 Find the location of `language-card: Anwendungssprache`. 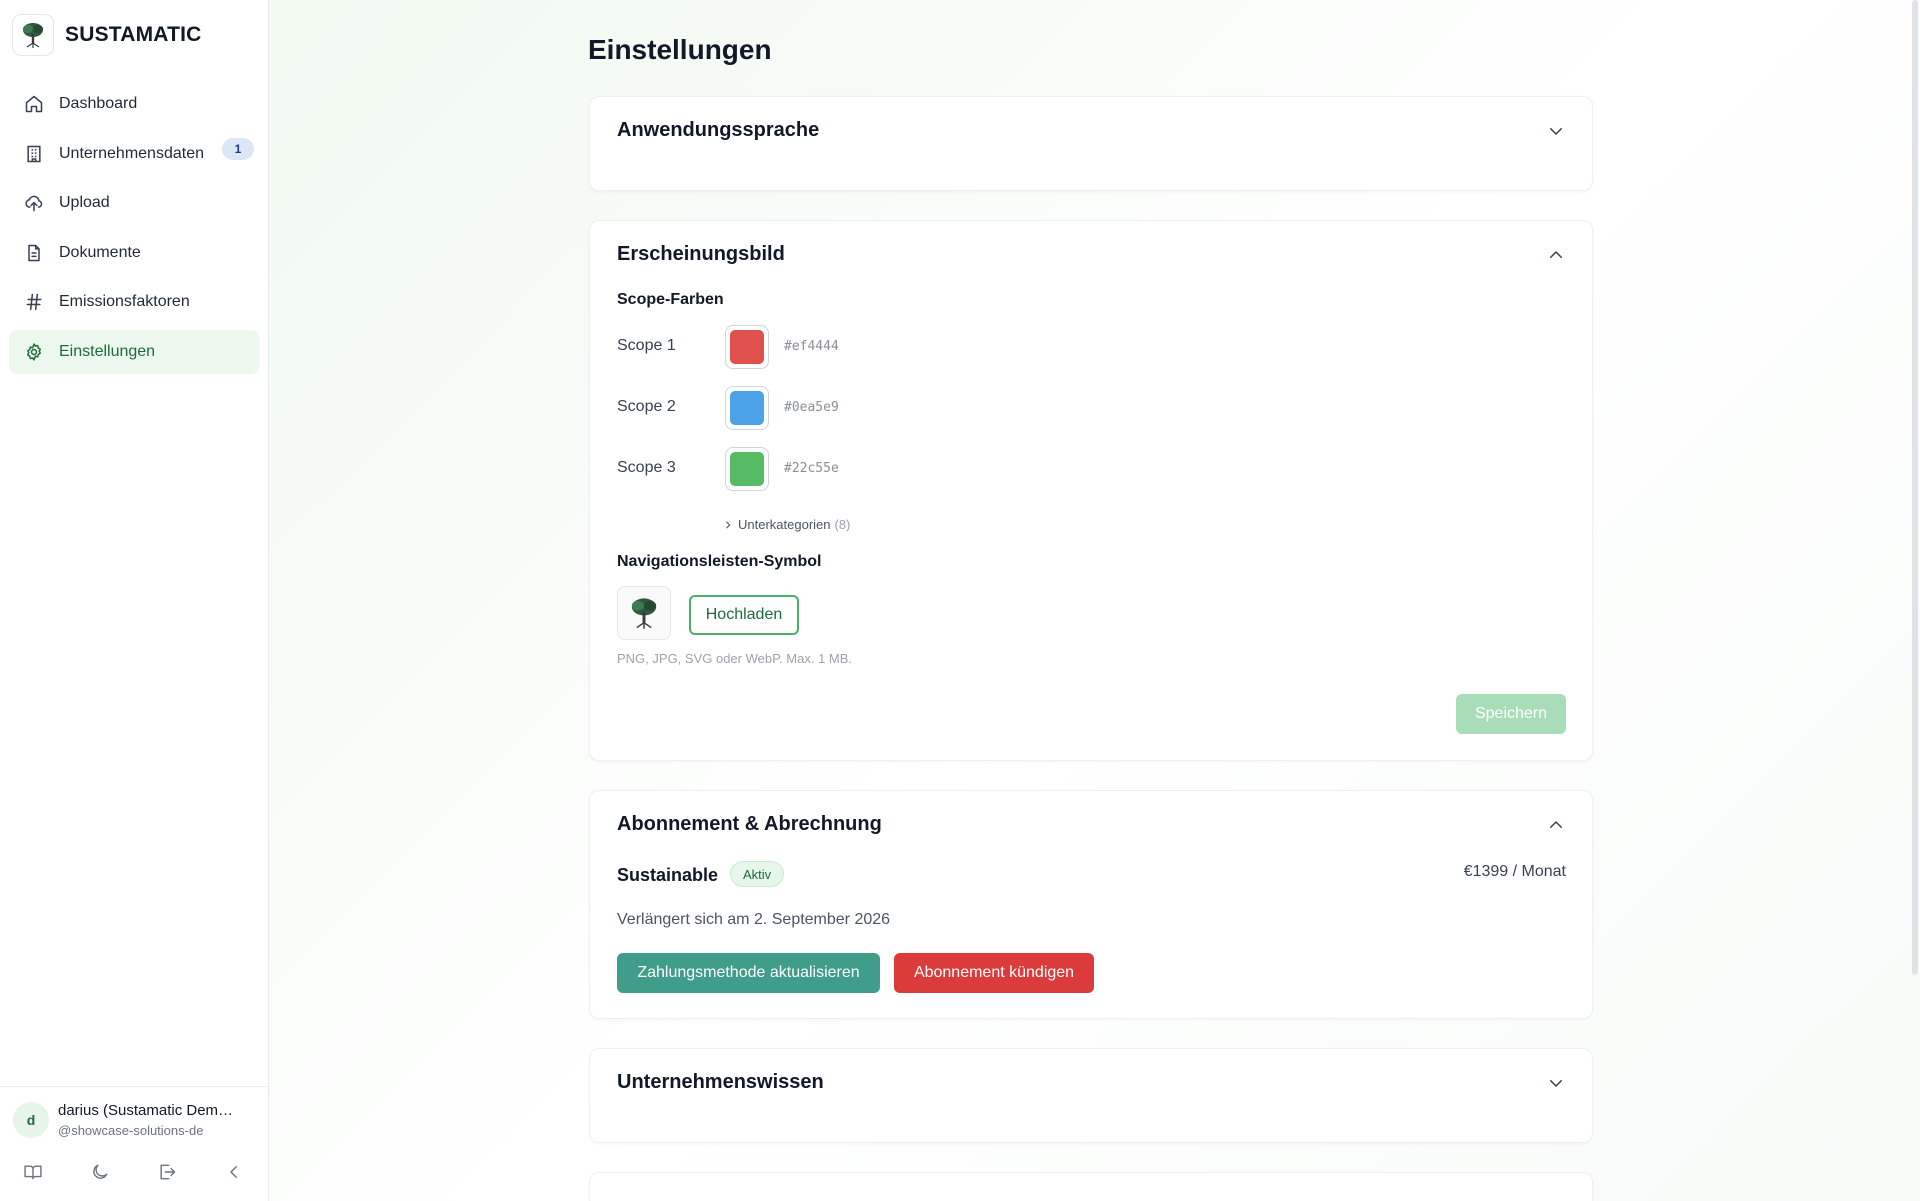

language-card: Anwendungssprache is located at coordinates (1091, 143).